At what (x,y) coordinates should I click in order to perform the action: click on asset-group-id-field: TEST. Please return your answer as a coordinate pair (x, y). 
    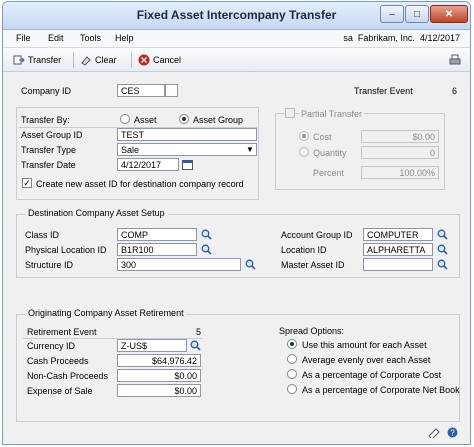
    Looking at the image, I should click on (187, 134).